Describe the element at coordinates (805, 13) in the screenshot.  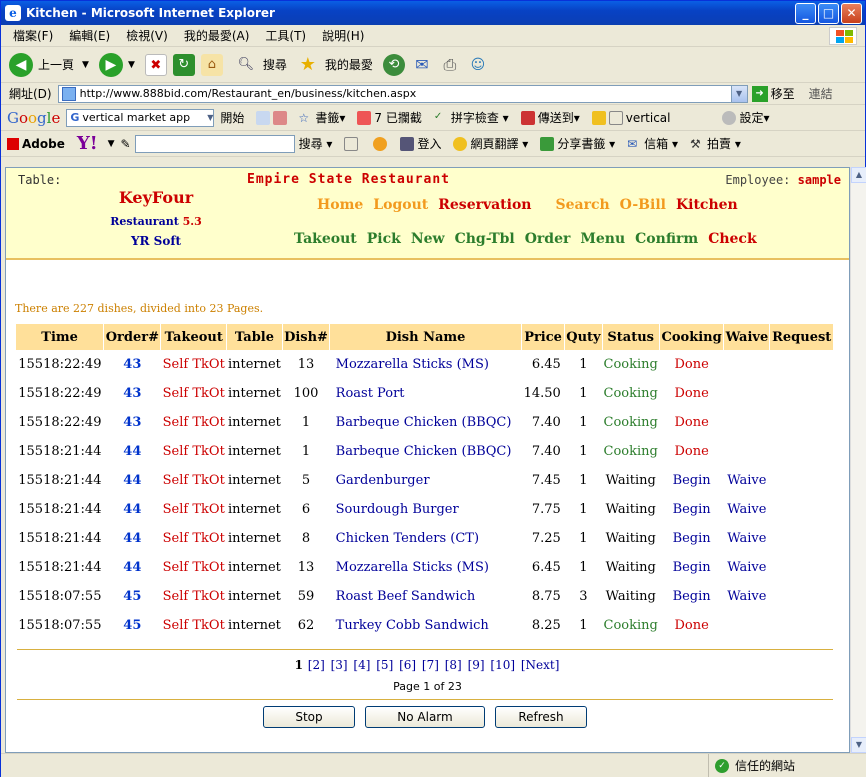
I see `minimize-button: _` at that location.